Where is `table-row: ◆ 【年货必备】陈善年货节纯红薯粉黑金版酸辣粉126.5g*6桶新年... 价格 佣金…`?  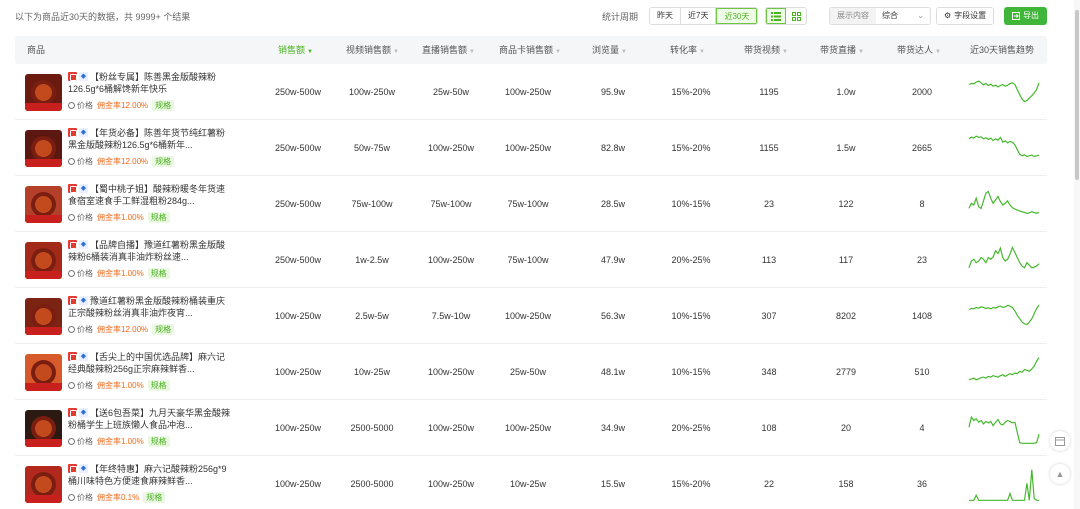 table-row: ◆ 【年货必备】陈善年货节纯红薯粉黑金版酸辣粉126.5g*6桶新年... 价格 佣金… is located at coordinates (531, 148).